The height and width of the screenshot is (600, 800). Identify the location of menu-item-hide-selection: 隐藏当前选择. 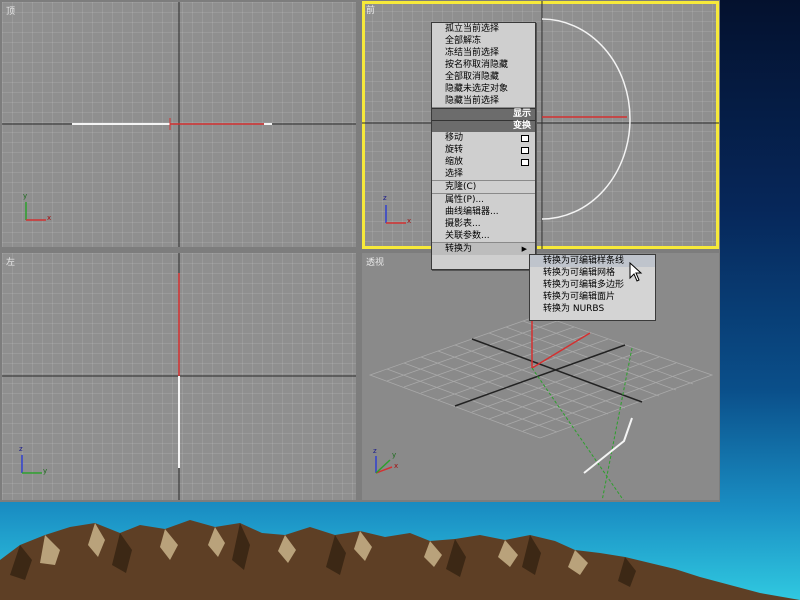
(483, 101).